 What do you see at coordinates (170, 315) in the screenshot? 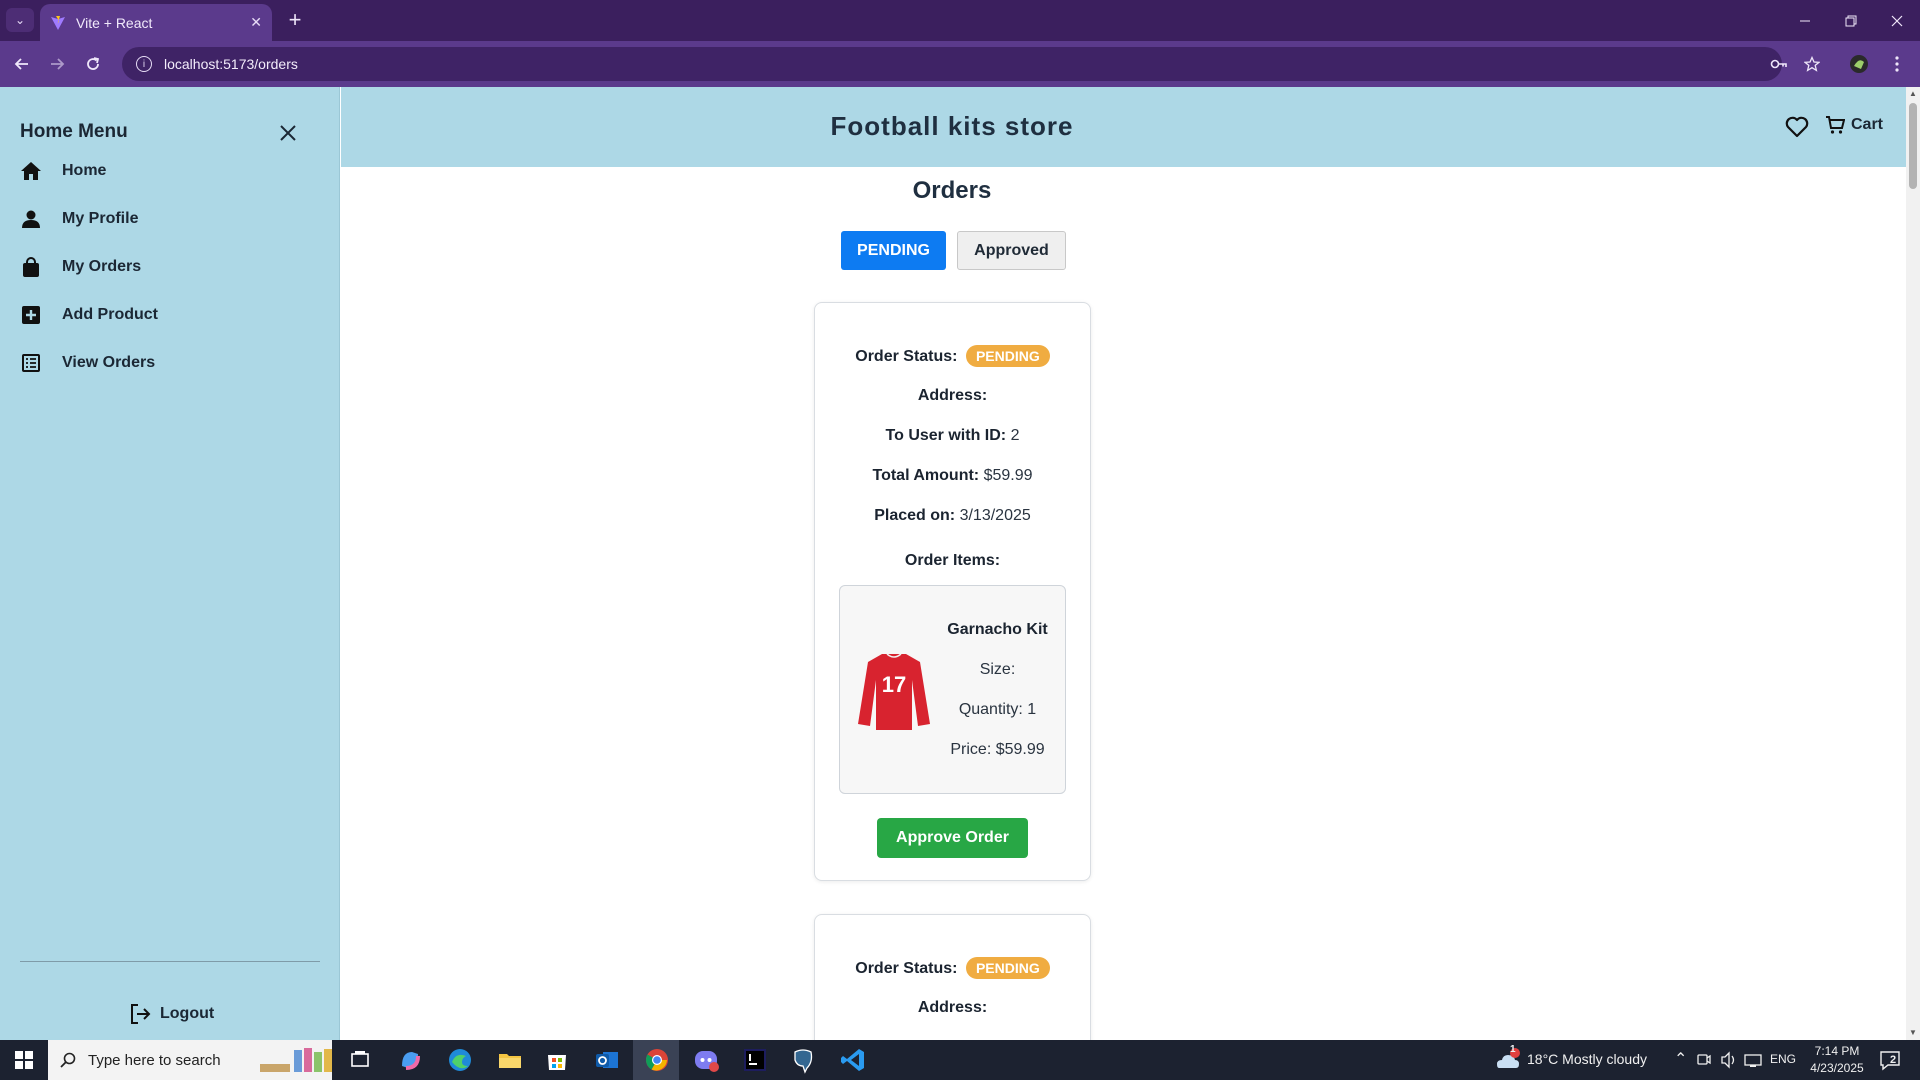
I see `sidebar-item-add-product: Add Product` at bounding box center [170, 315].